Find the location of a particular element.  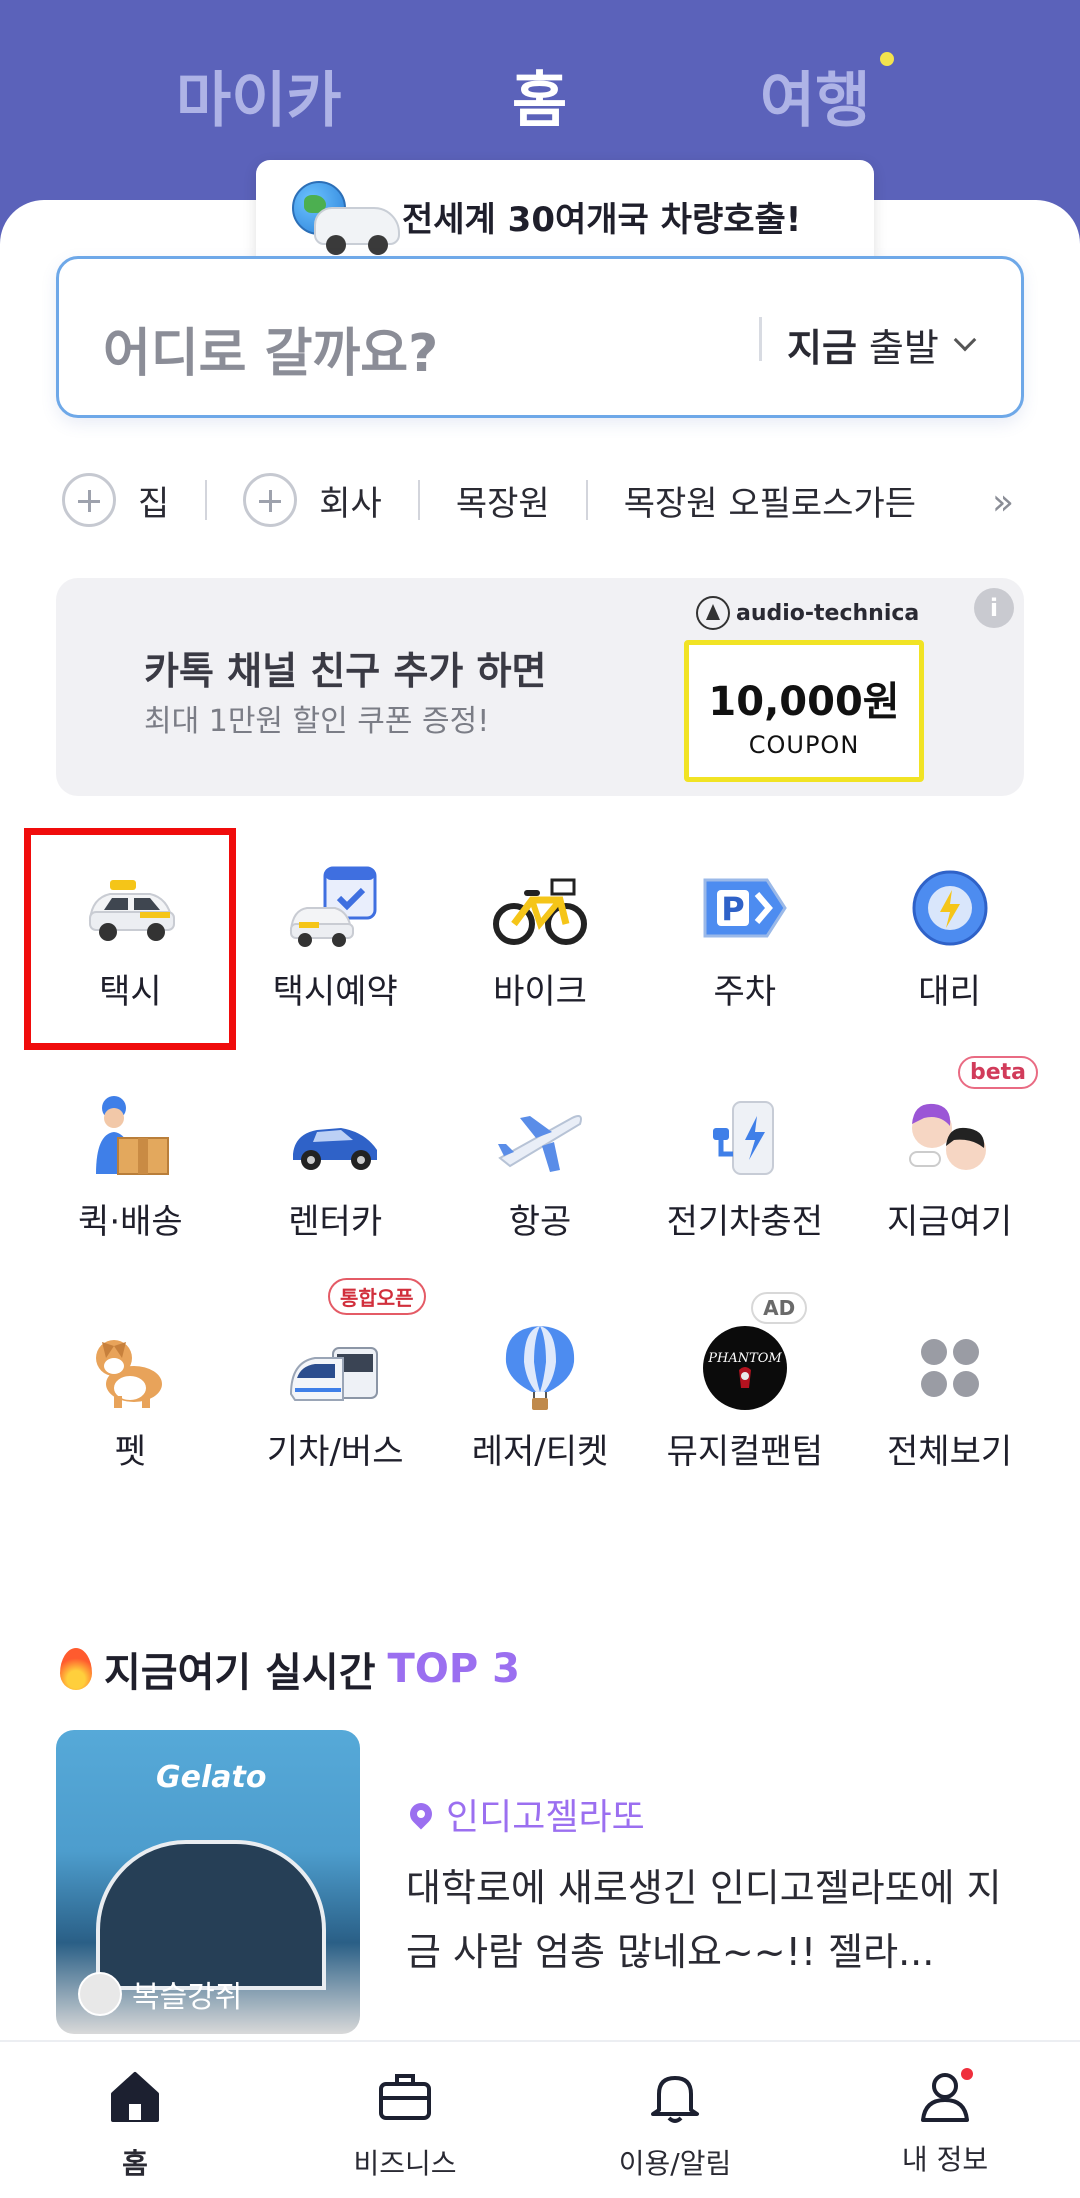

service-rental-car: 렌터카 is located at coordinates (335, 1177).